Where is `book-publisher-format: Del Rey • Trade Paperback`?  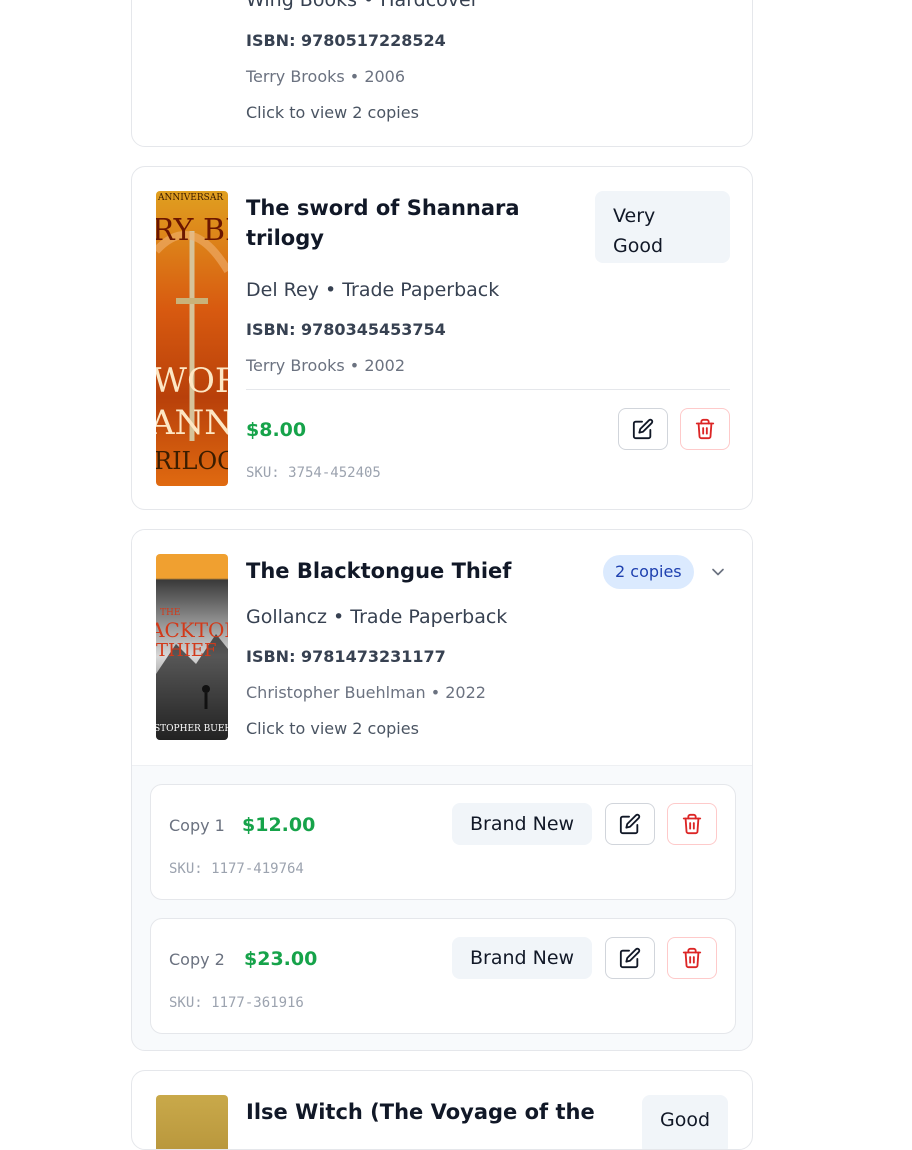 book-publisher-format: Del Rey • Trade Paperback is located at coordinates (373, 290).